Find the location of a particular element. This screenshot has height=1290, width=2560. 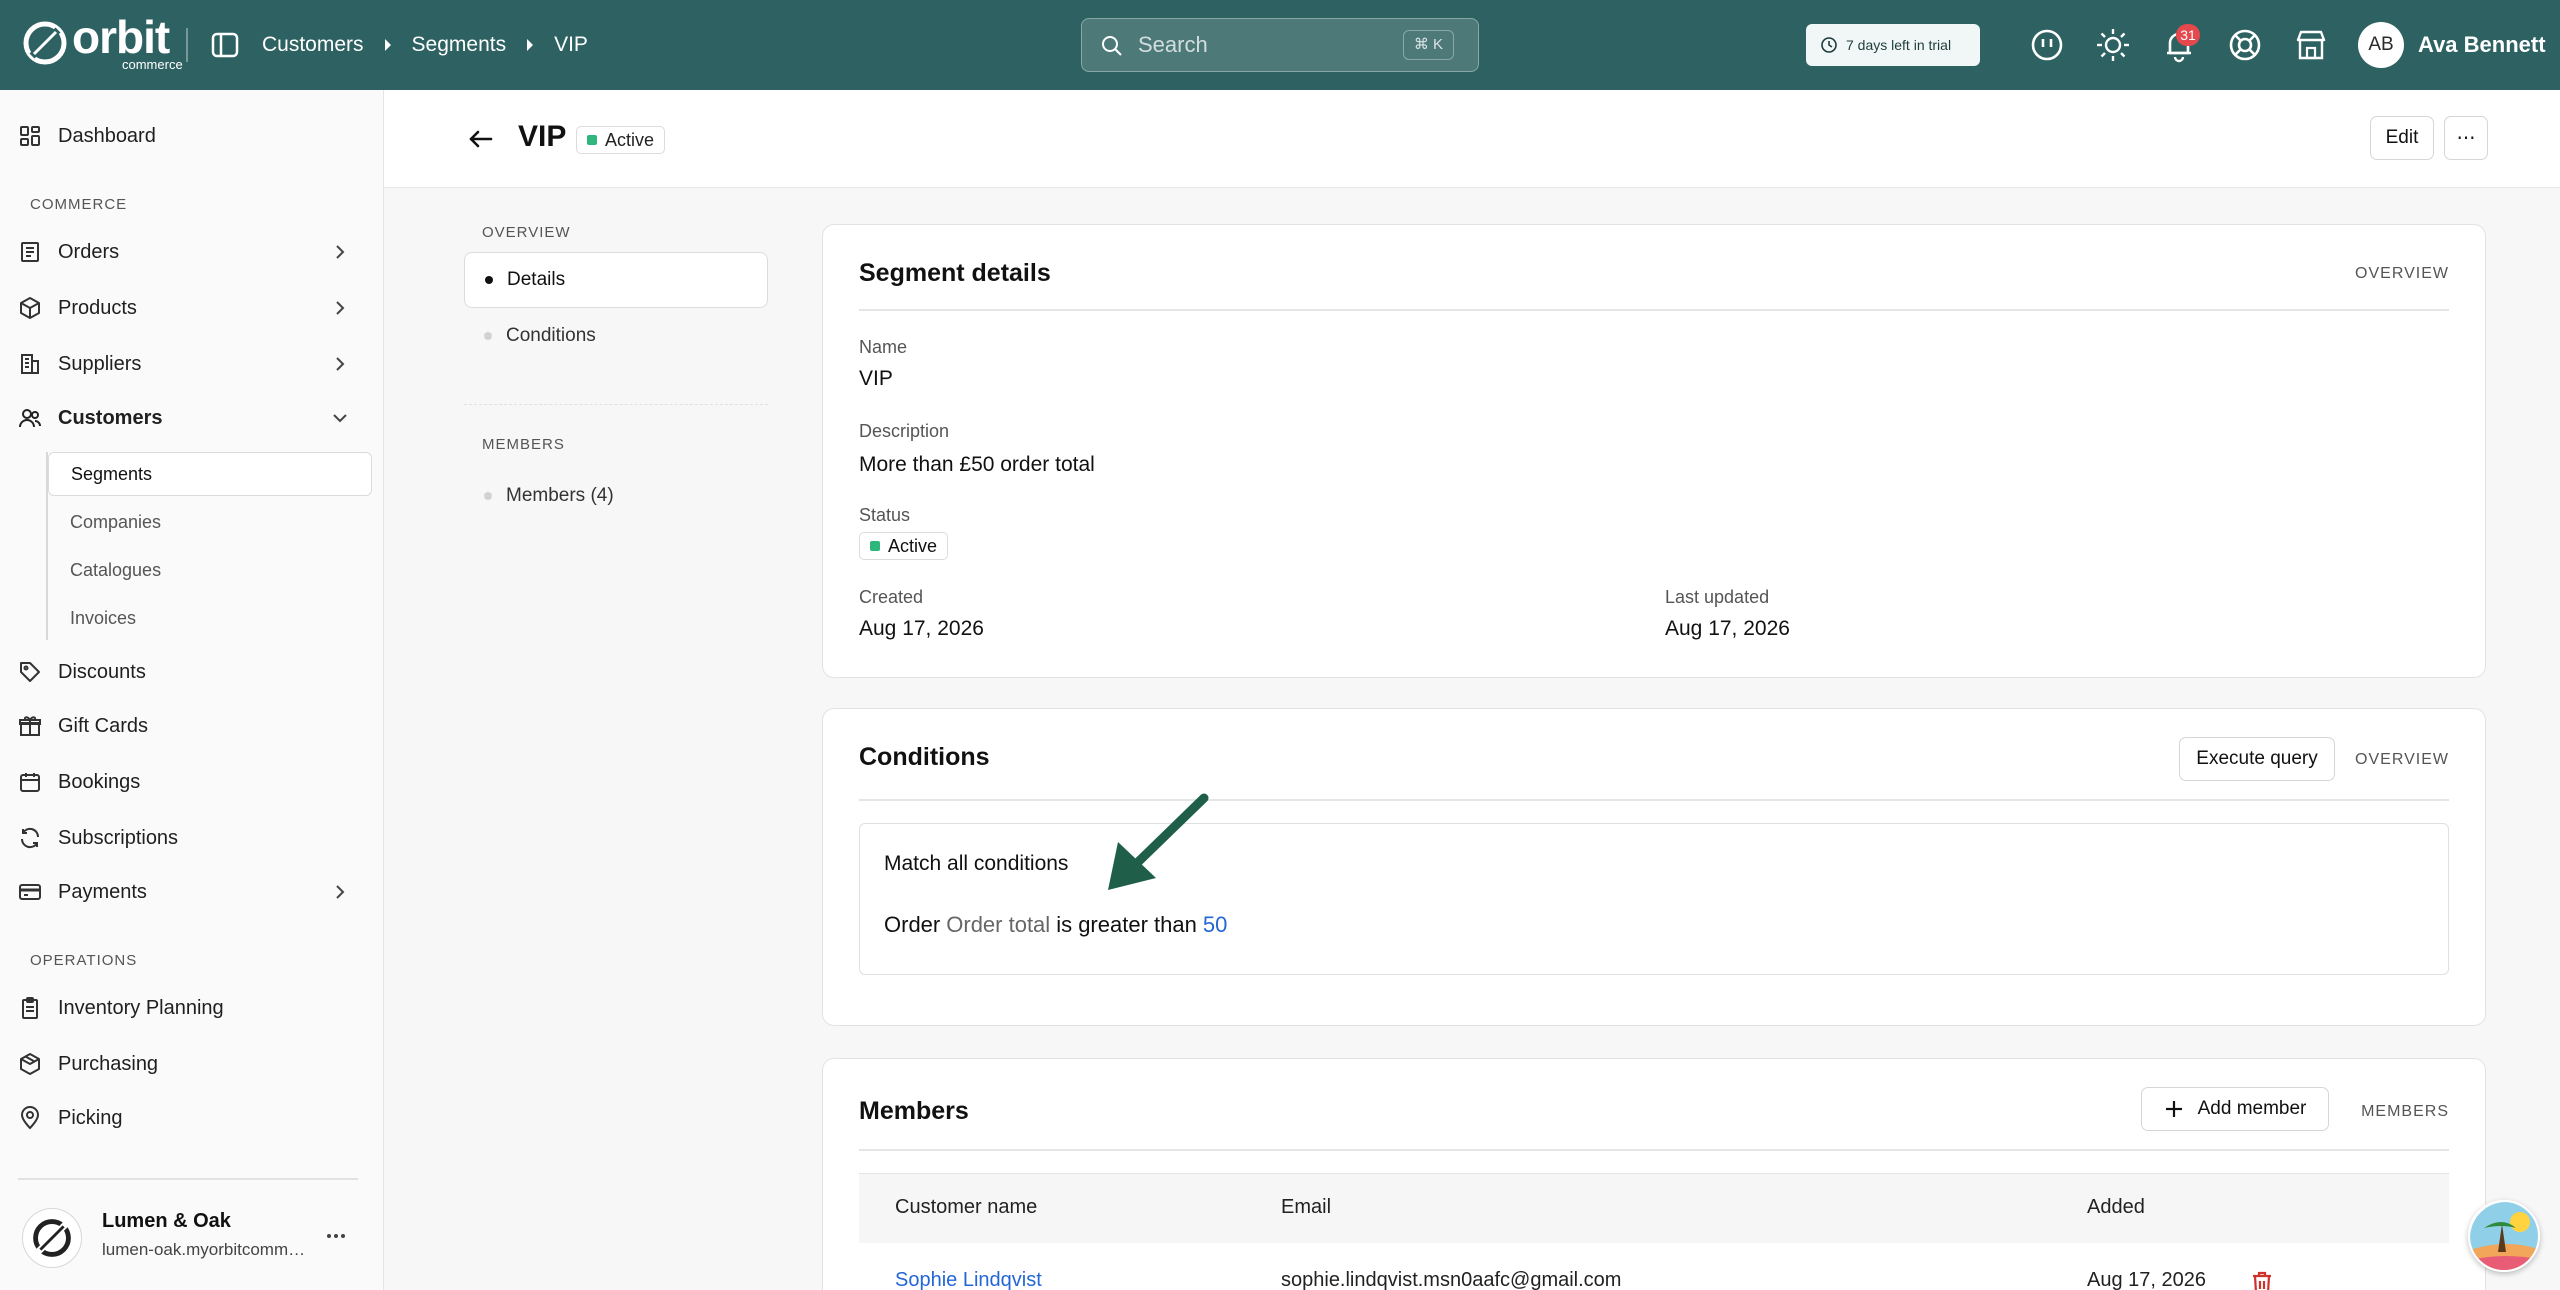

description-value: More than £50 order total is located at coordinates (977, 464).